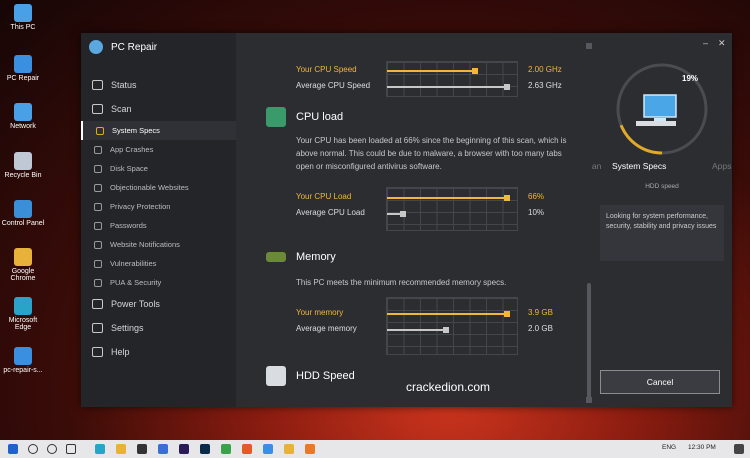 This screenshot has height=458, width=750. I want to click on edge-taskbar-icon, so click(100, 449).